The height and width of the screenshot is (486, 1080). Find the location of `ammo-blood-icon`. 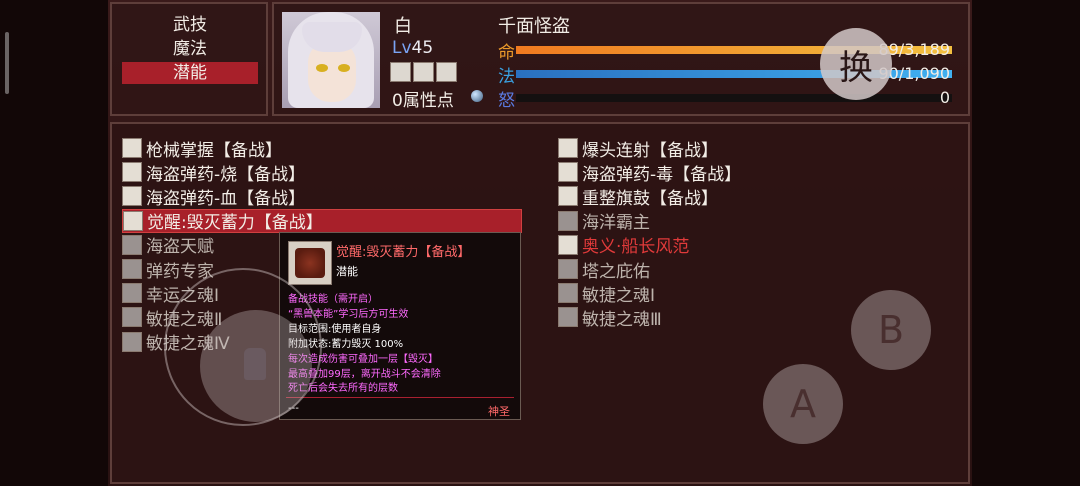

ammo-blood-icon is located at coordinates (132, 196).